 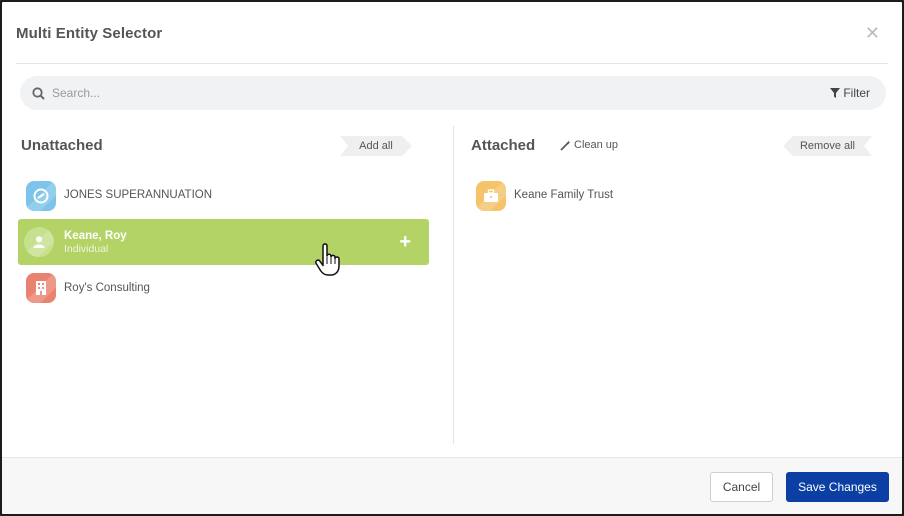 What do you see at coordinates (223, 288) in the screenshot?
I see `list-item: Roy's Consulting` at bounding box center [223, 288].